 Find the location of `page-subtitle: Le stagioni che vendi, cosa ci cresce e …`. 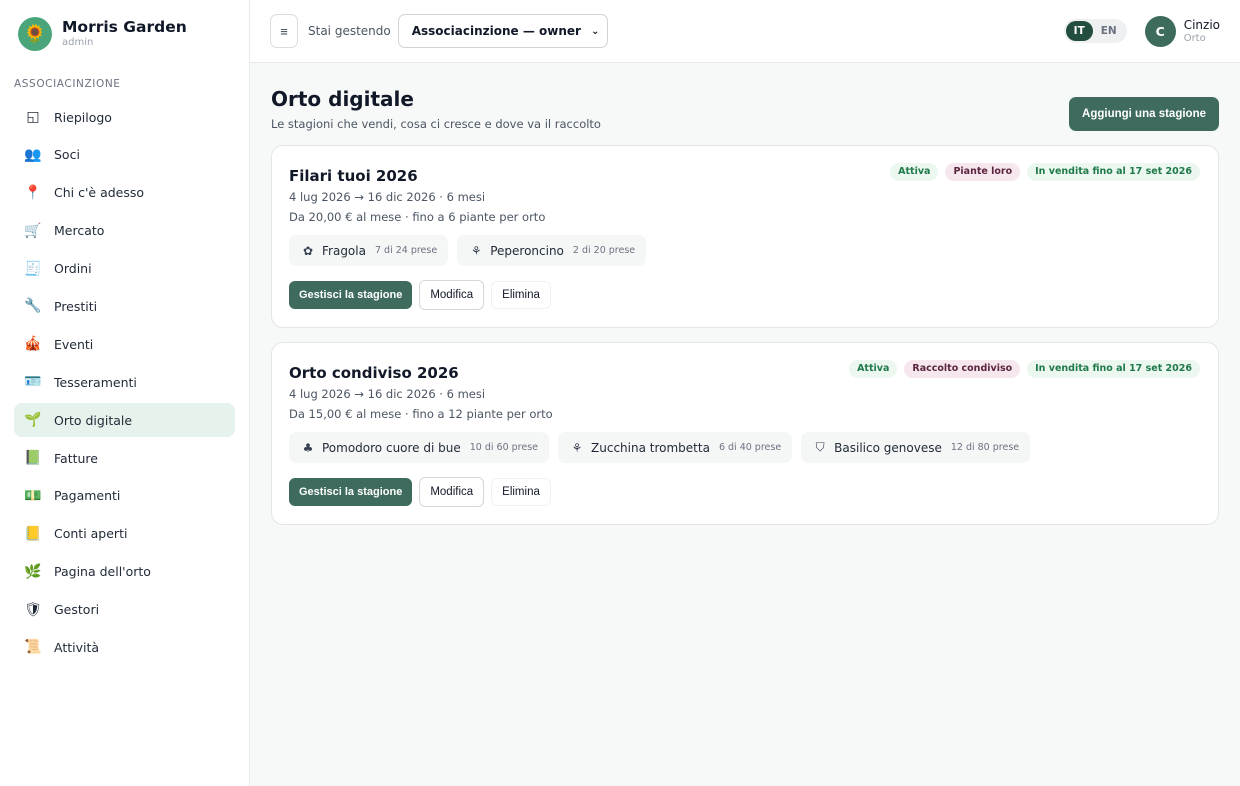

page-subtitle: Le stagioni che vendi, cosa ci cresce e … is located at coordinates (436, 124).